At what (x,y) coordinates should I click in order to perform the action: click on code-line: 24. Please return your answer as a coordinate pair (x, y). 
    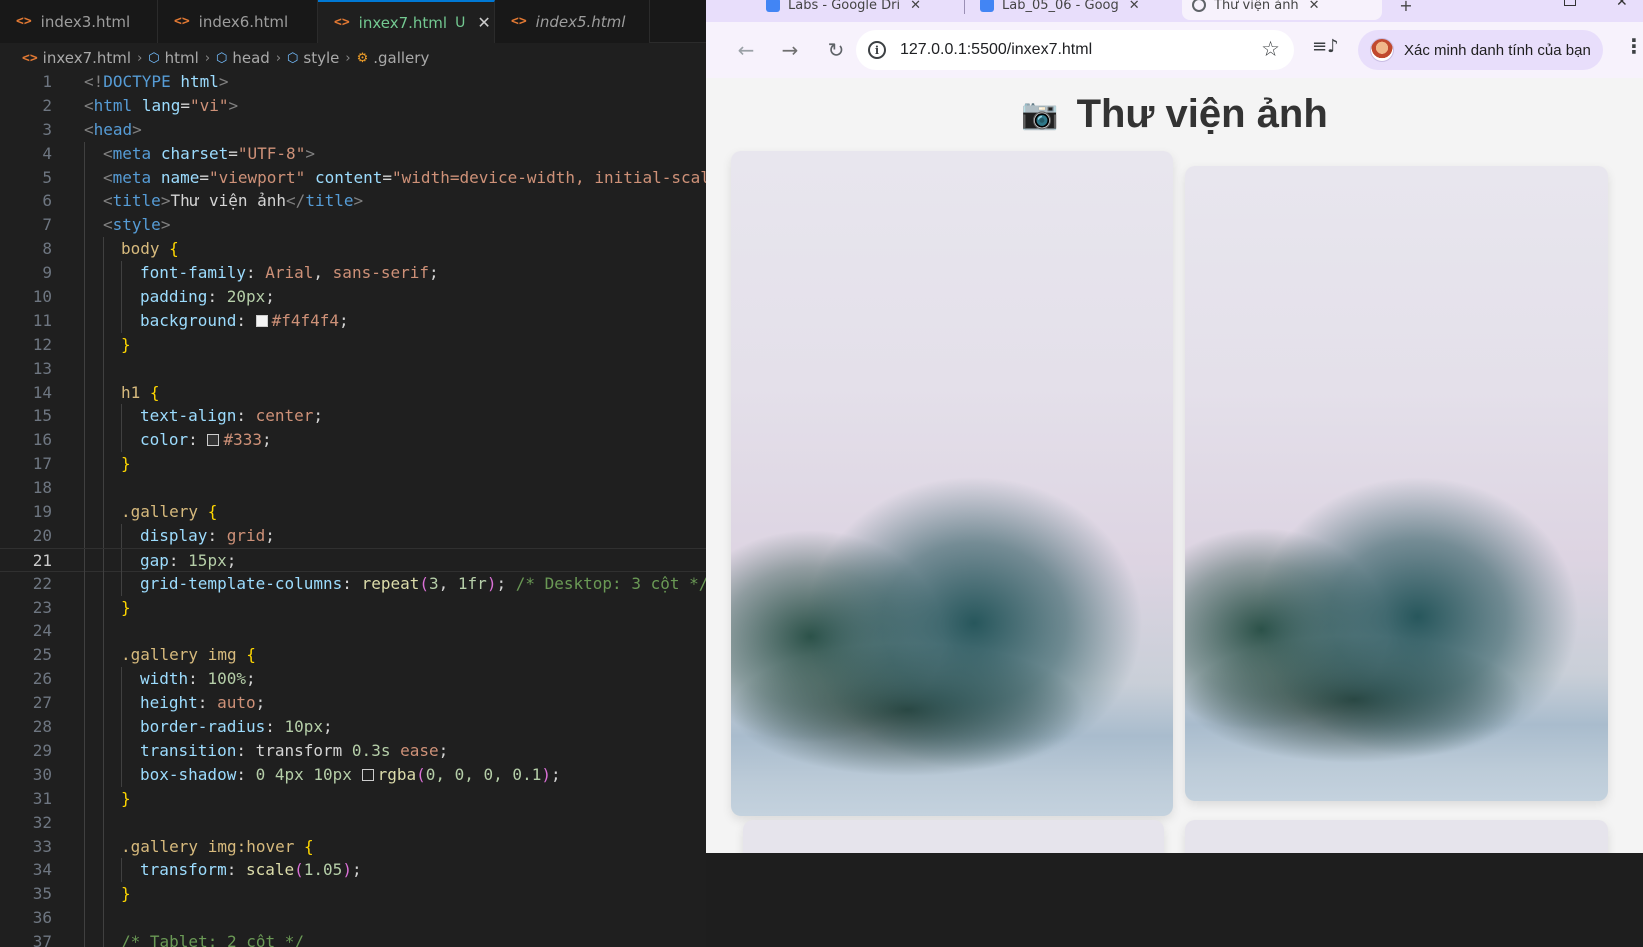
    Looking at the image, I should click on (353, 631).